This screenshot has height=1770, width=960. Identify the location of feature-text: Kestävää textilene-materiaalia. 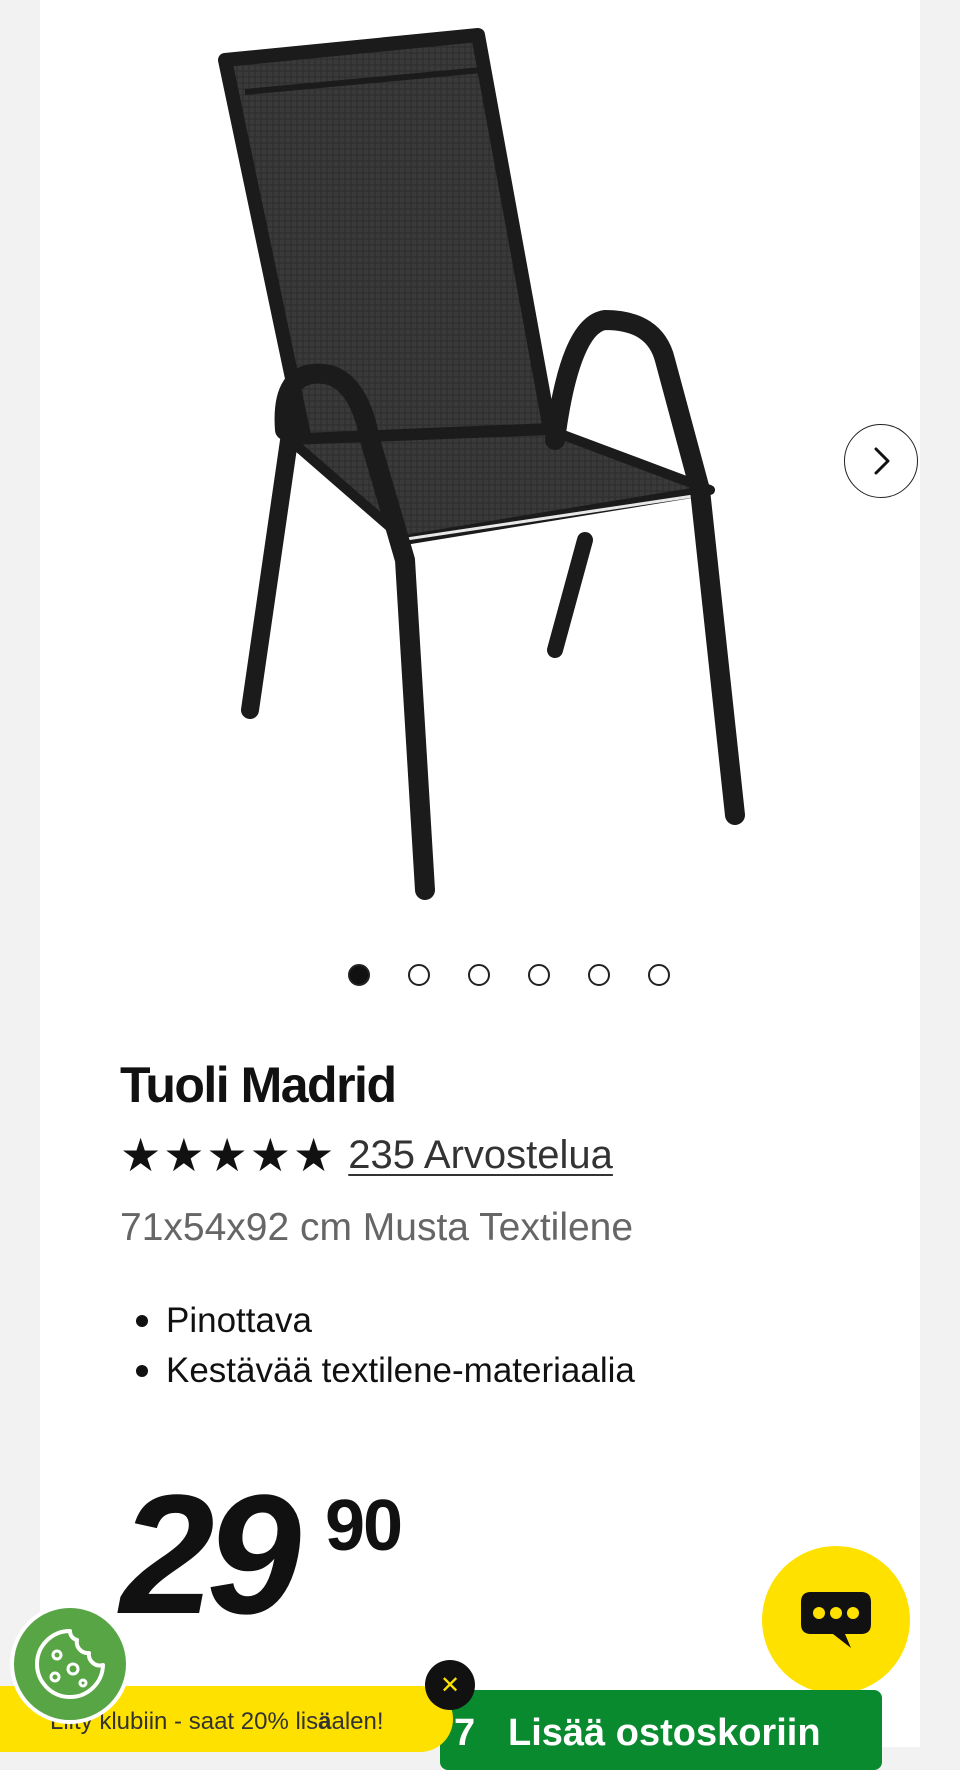
(400, 1370).